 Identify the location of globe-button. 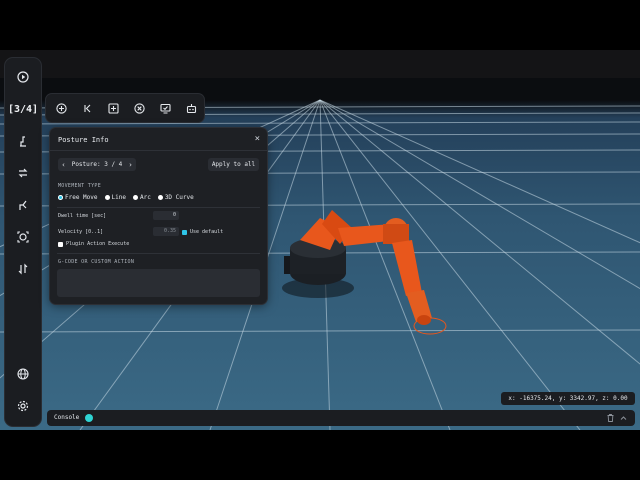
(23, 374).